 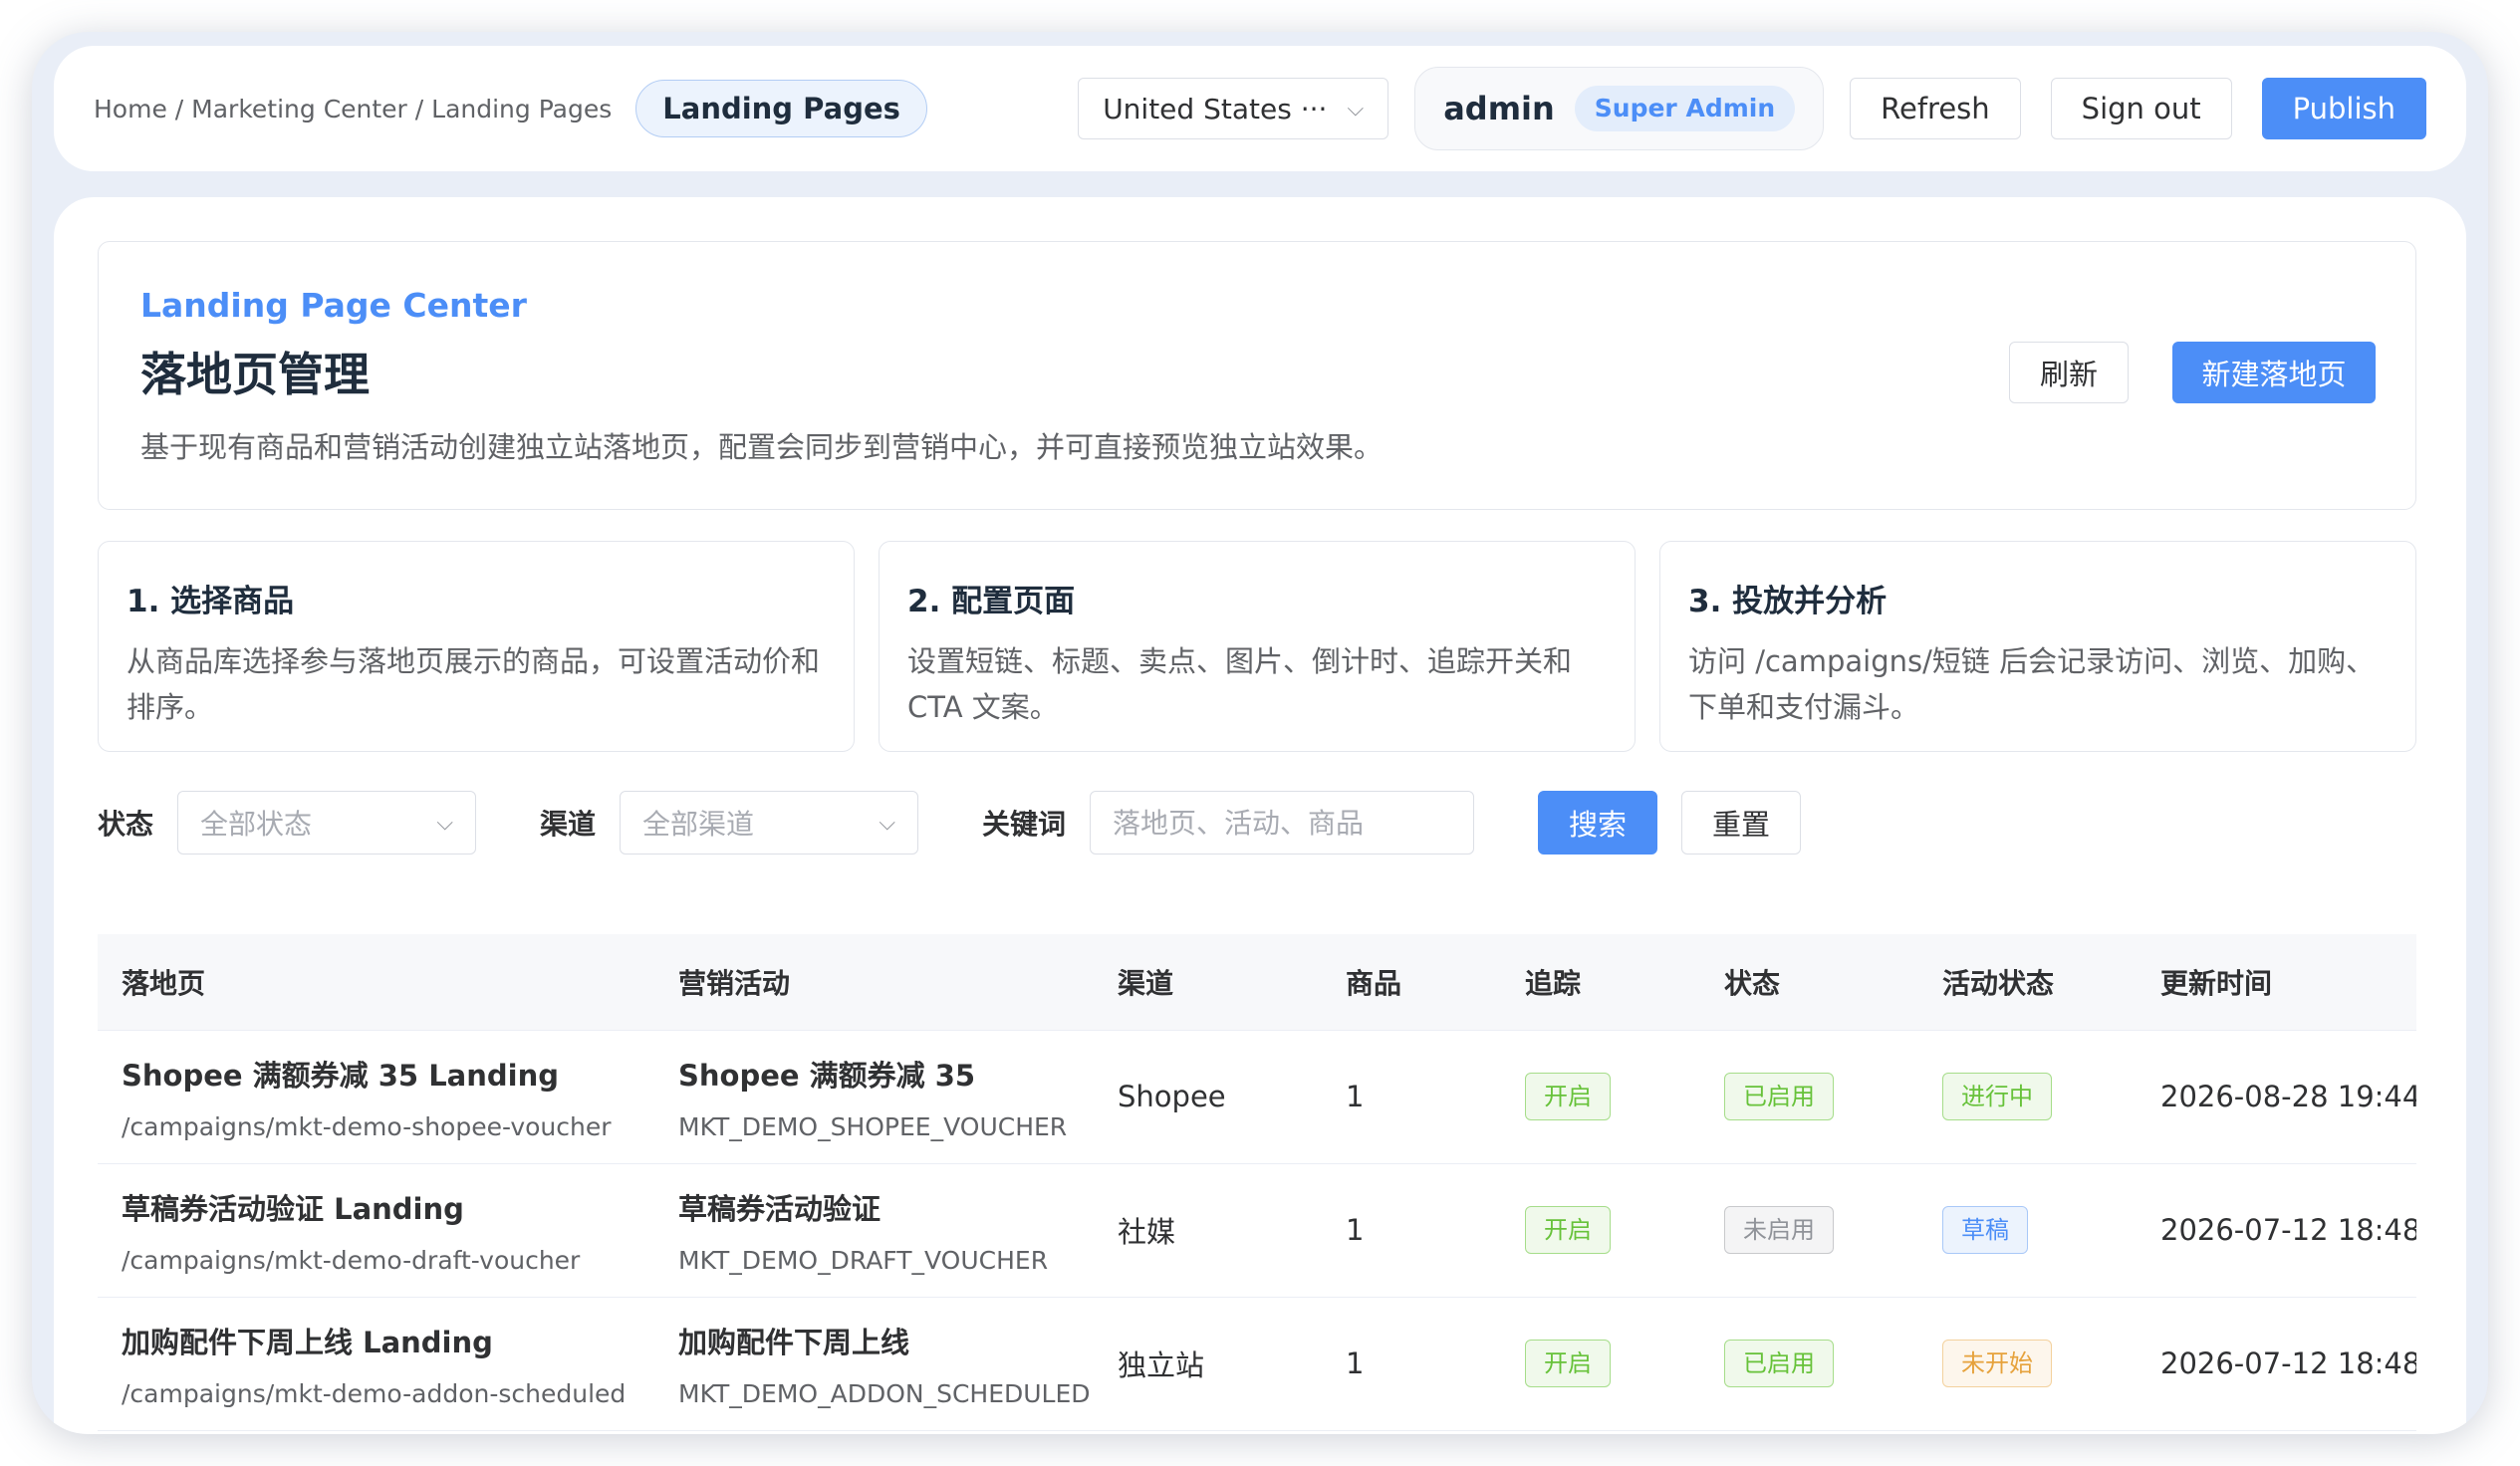 I want to click on create-landing-page-button: 新建落地页, so click(x=2274, y=373).